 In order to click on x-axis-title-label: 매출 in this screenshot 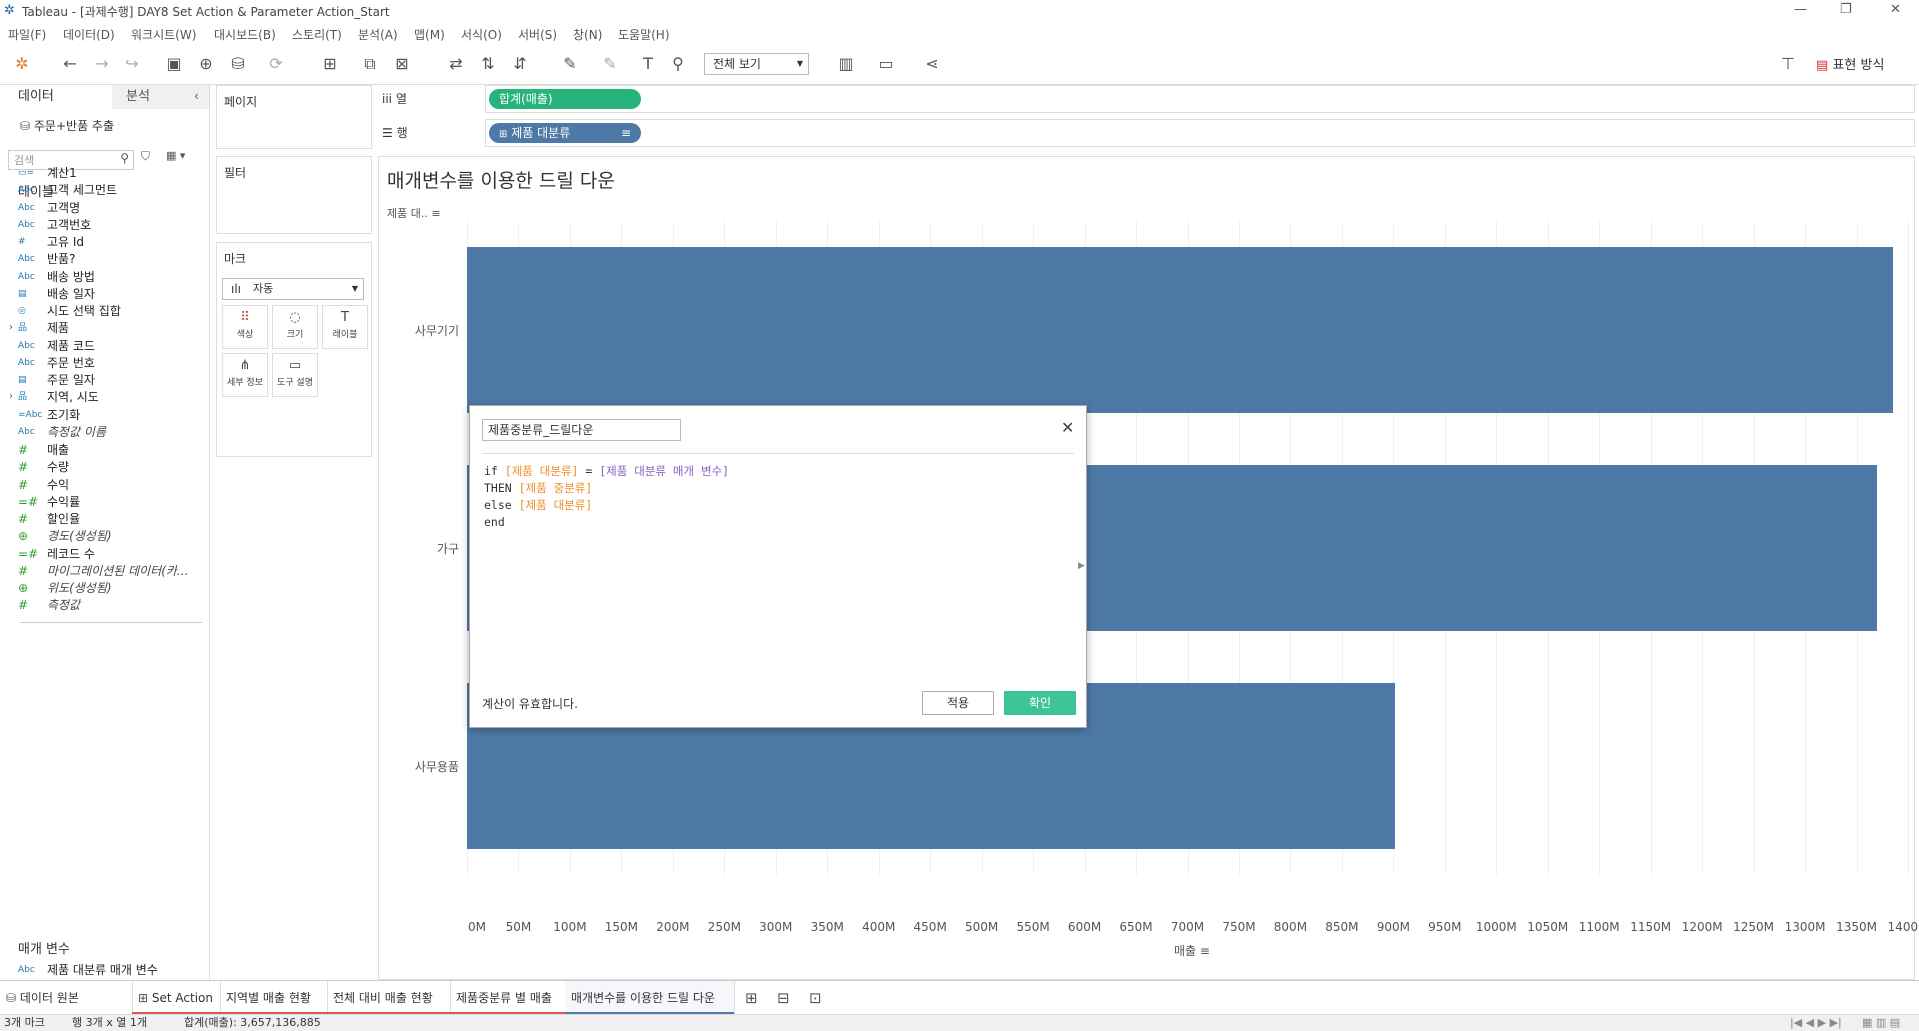, I will do `click(1185, 951)`.